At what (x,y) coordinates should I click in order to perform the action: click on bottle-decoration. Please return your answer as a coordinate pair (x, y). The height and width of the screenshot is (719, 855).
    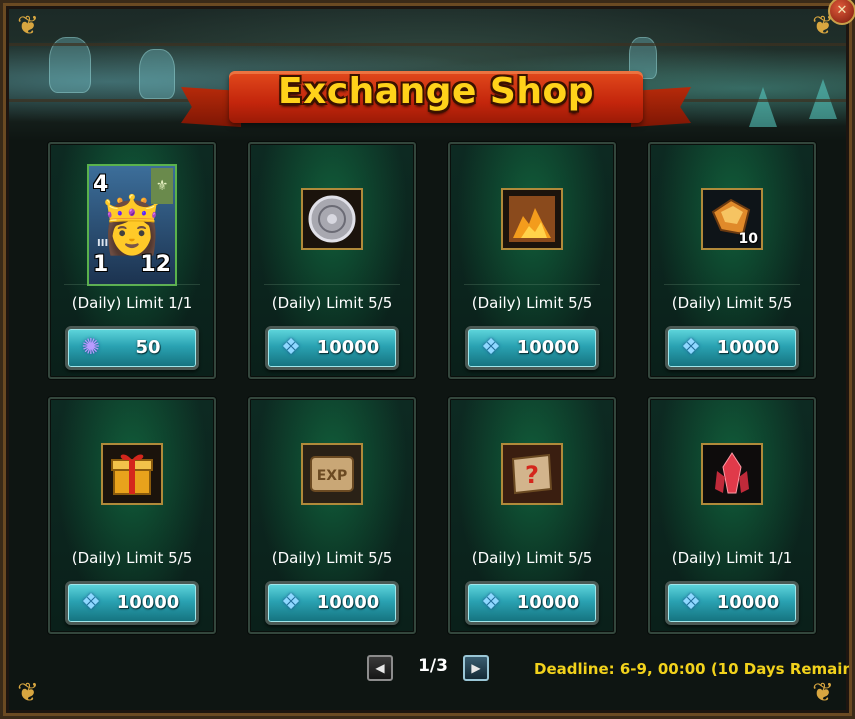
    Looking at the image, I should click on (157, 74).